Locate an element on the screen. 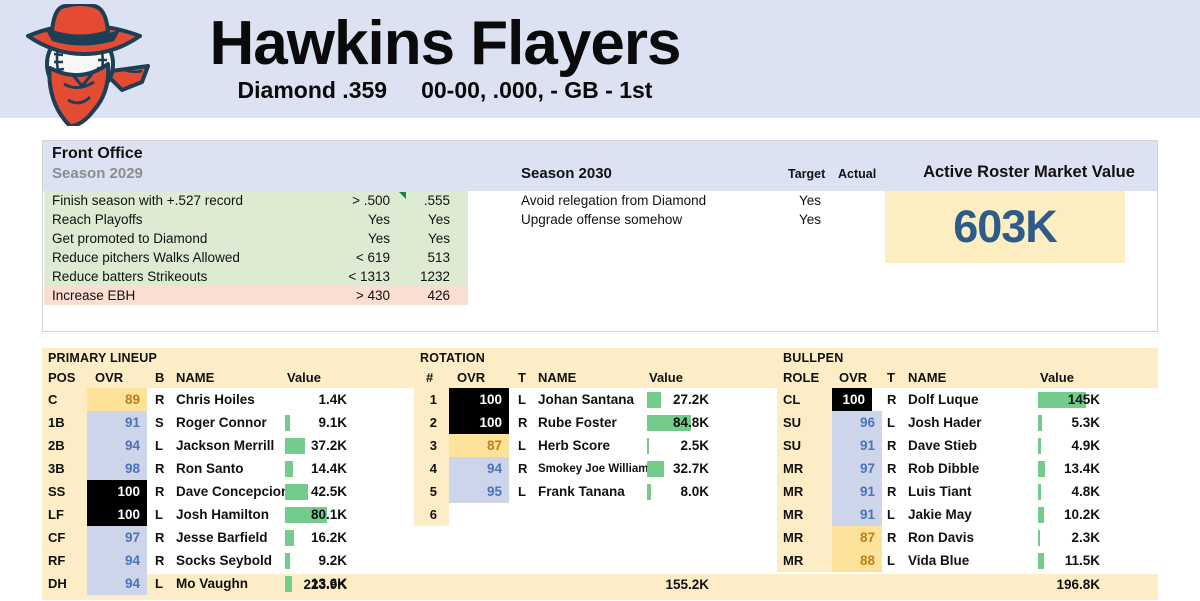 This screenshot has height=601, width=1200. table-row: MR 91 R Luis Tiant 4.8K is located at coordinates (967, 491).